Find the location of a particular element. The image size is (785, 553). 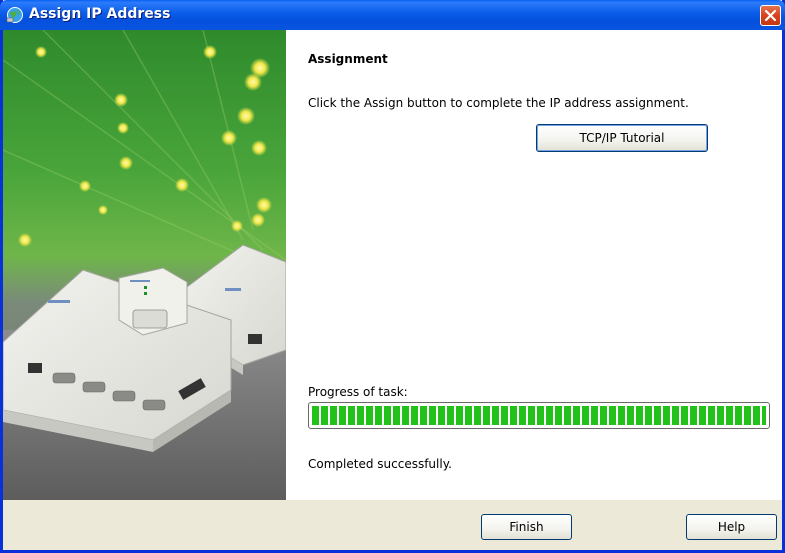

close-icon is located at coordinates (770, 15).